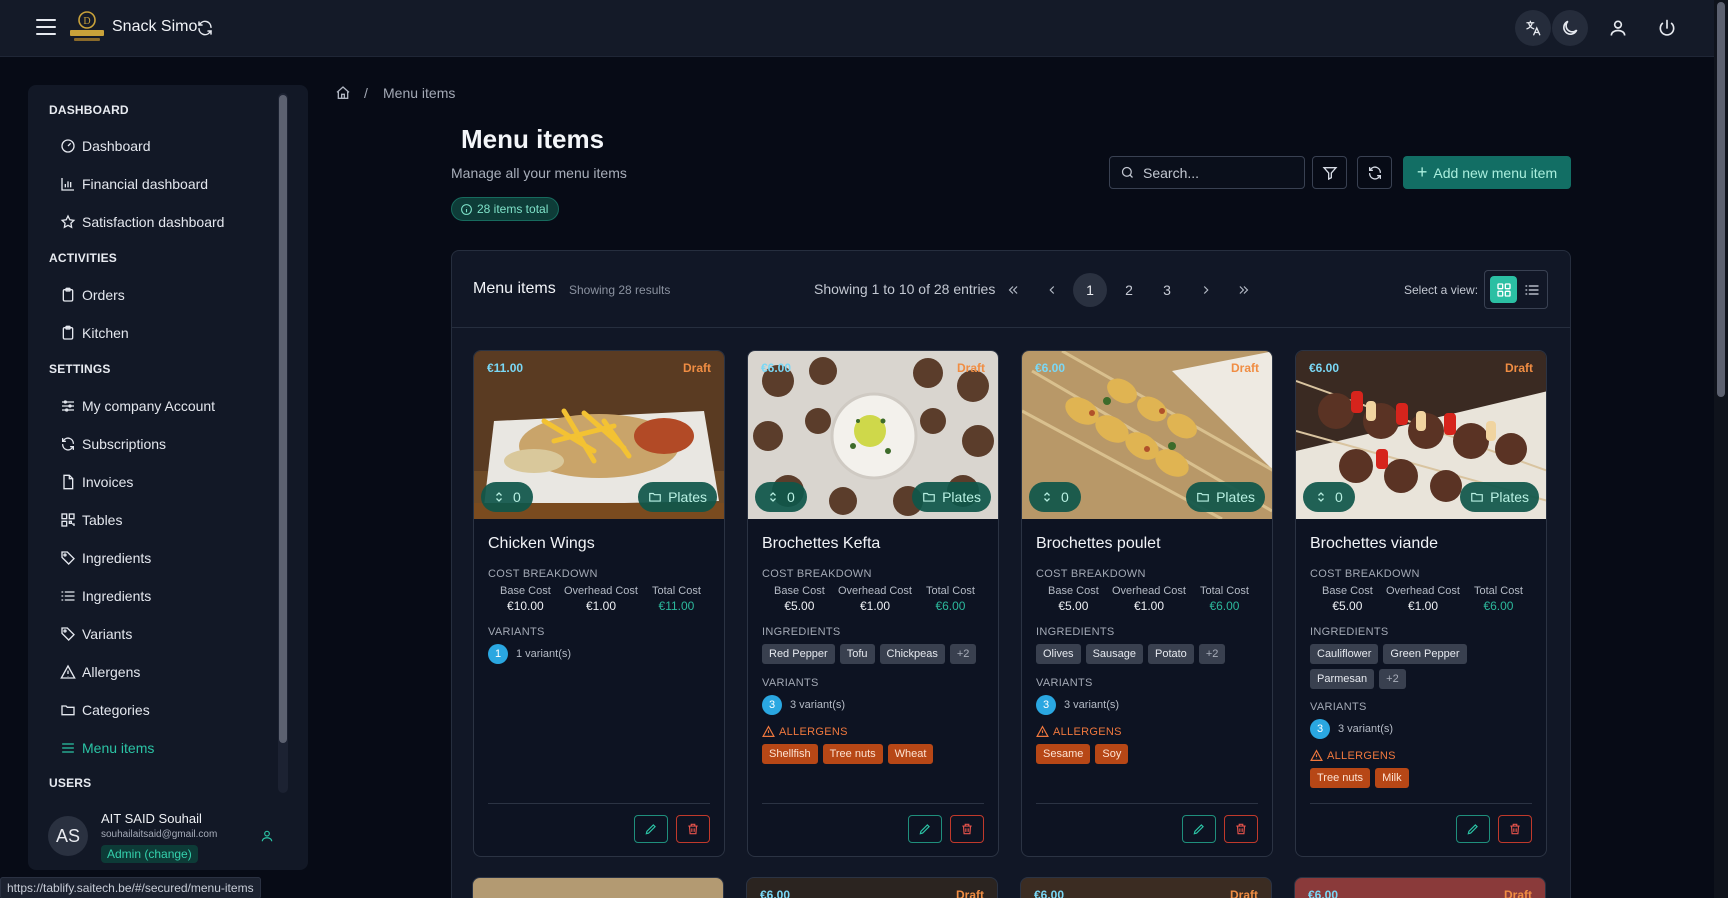 The width and height of the screenshot is (1728, 898). Describe the element at coordinates (149, 854) in the screenshot. I see `role-change-badge: Admin (change)` at that location.